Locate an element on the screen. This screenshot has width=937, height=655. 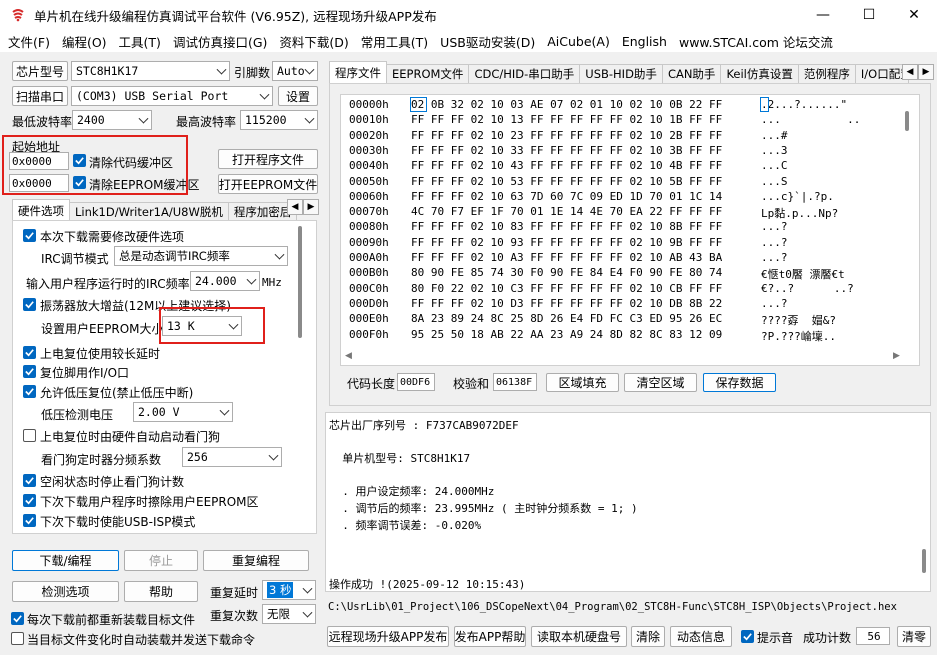
beep-label: 提示音 is located at coordinates (775, 638).